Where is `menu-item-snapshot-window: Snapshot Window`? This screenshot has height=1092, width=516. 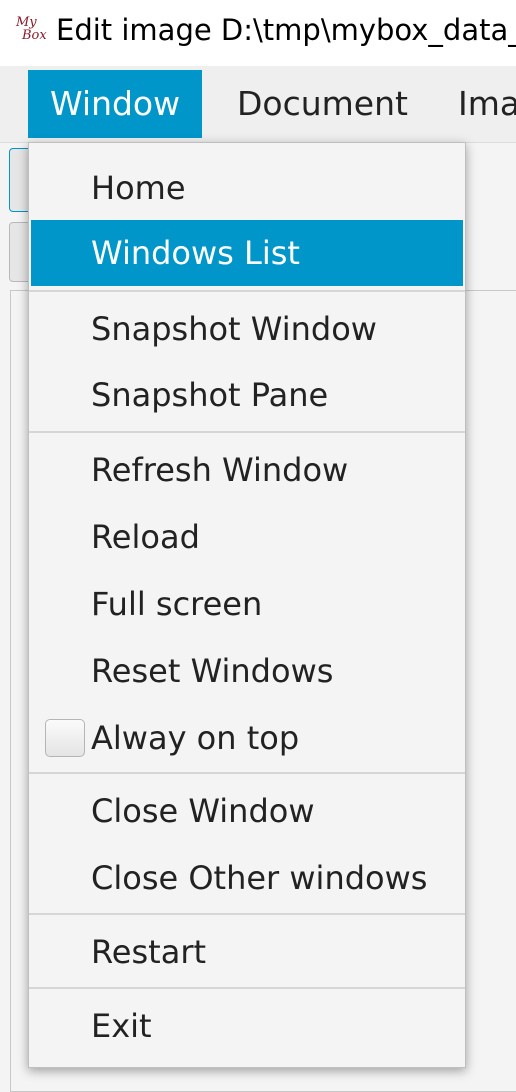
menu-item-snapshot-window: Snapshot Window is located at coordinates (247, 329).